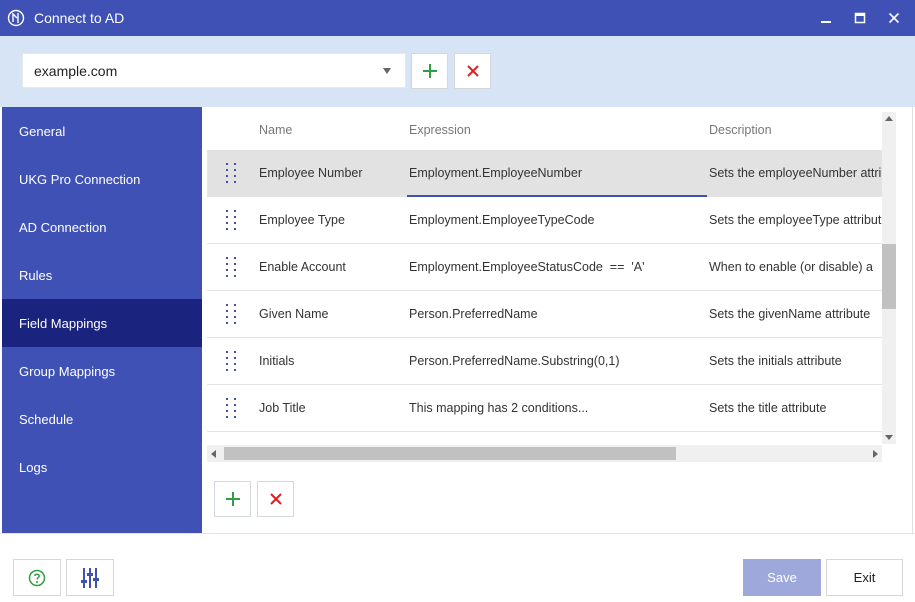 The width and height of the screenshot is (915, 602). What do you see at coordinates (282, 408) in the screenshot?
I see `row-name: Job Title` at bounding box center [282, 408].